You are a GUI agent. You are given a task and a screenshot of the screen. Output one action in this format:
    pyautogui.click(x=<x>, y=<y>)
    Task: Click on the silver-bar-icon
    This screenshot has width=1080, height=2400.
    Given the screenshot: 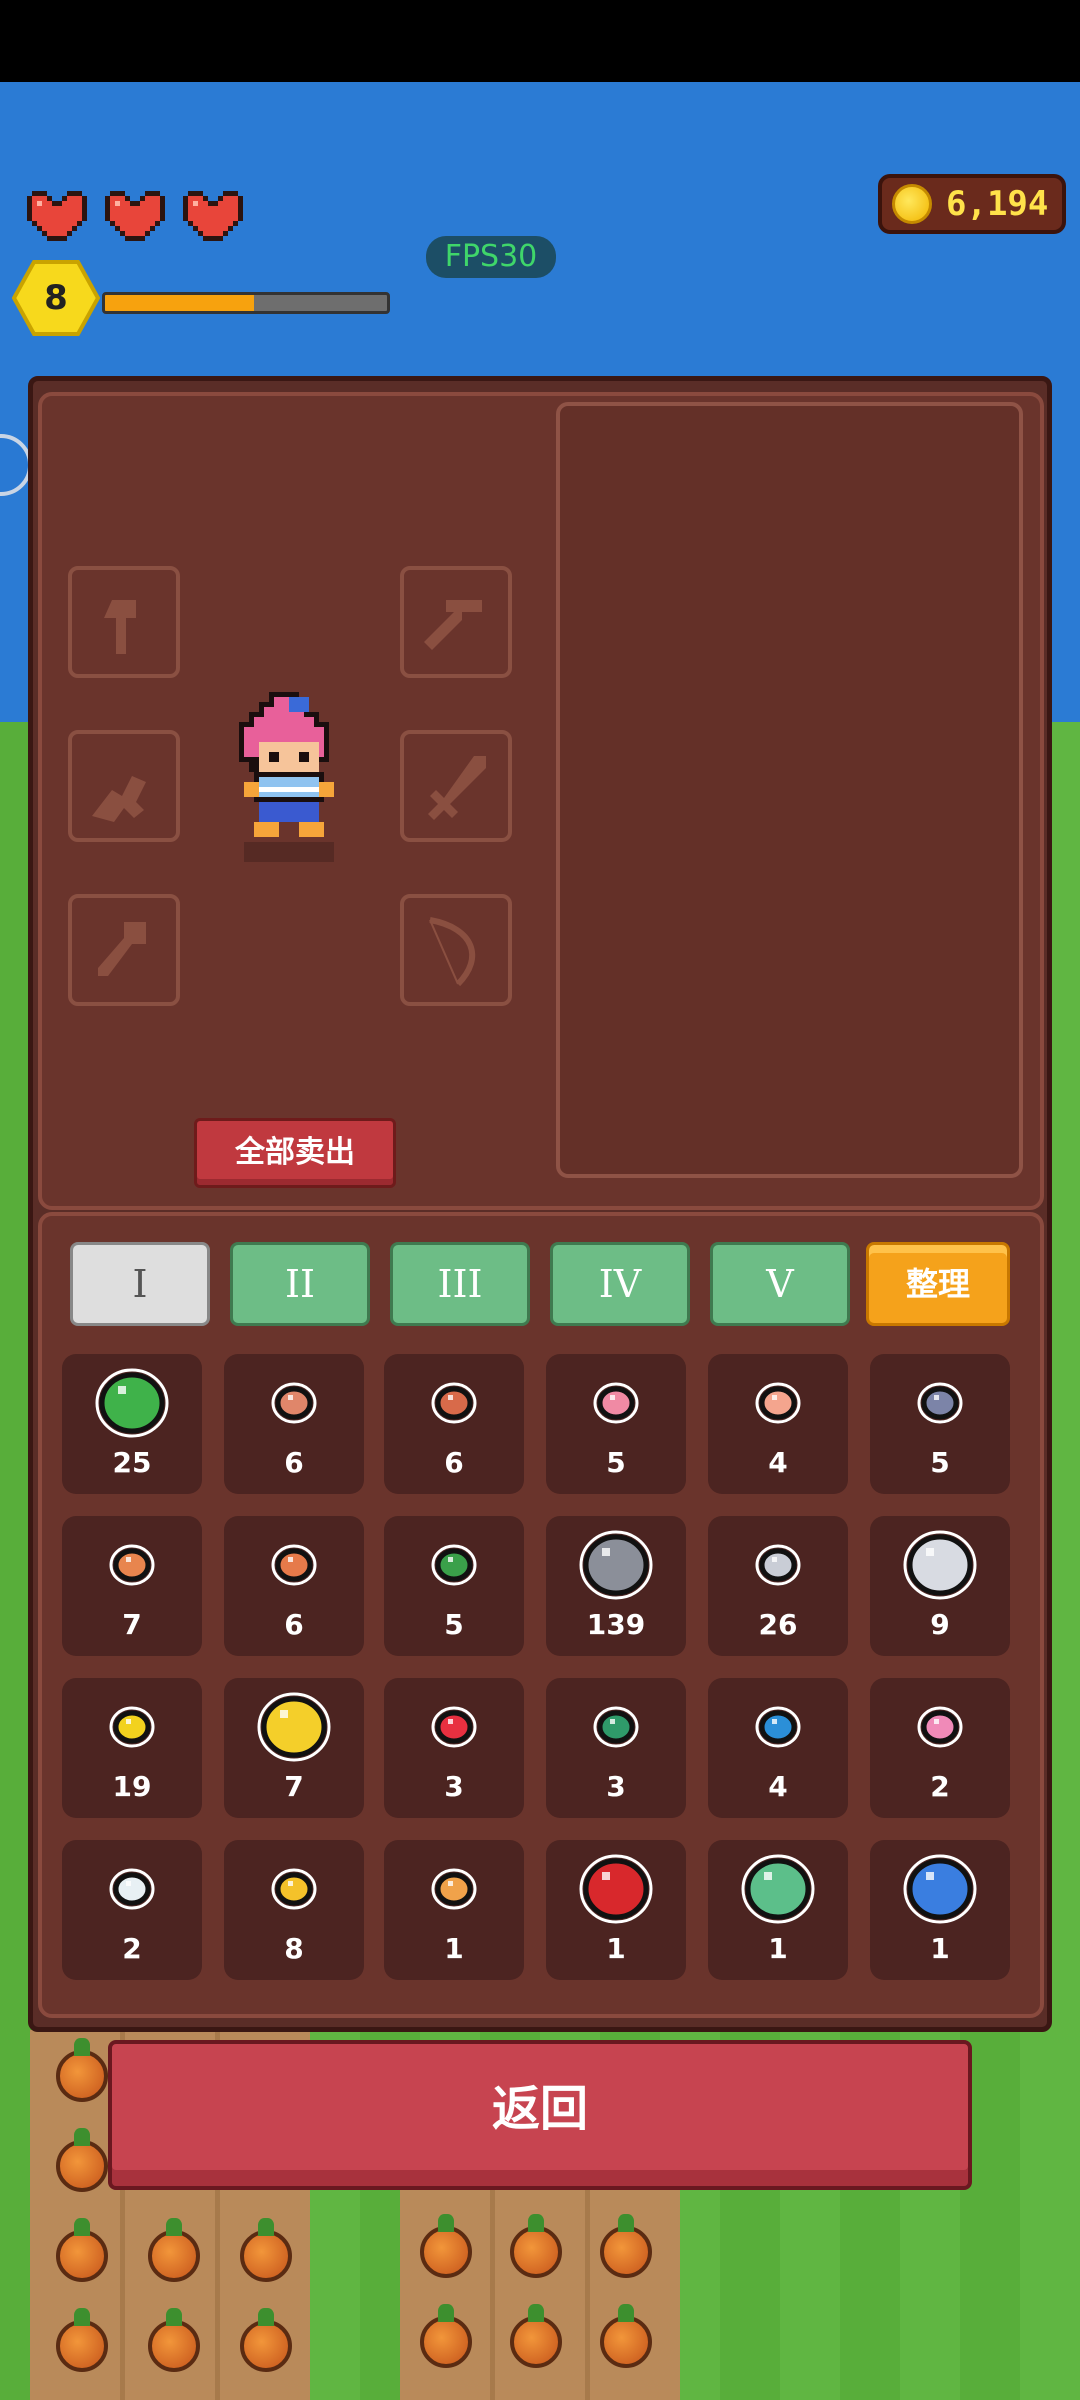 What is the action you would take?
    pyautogui.click(x=940, y=1565)
    